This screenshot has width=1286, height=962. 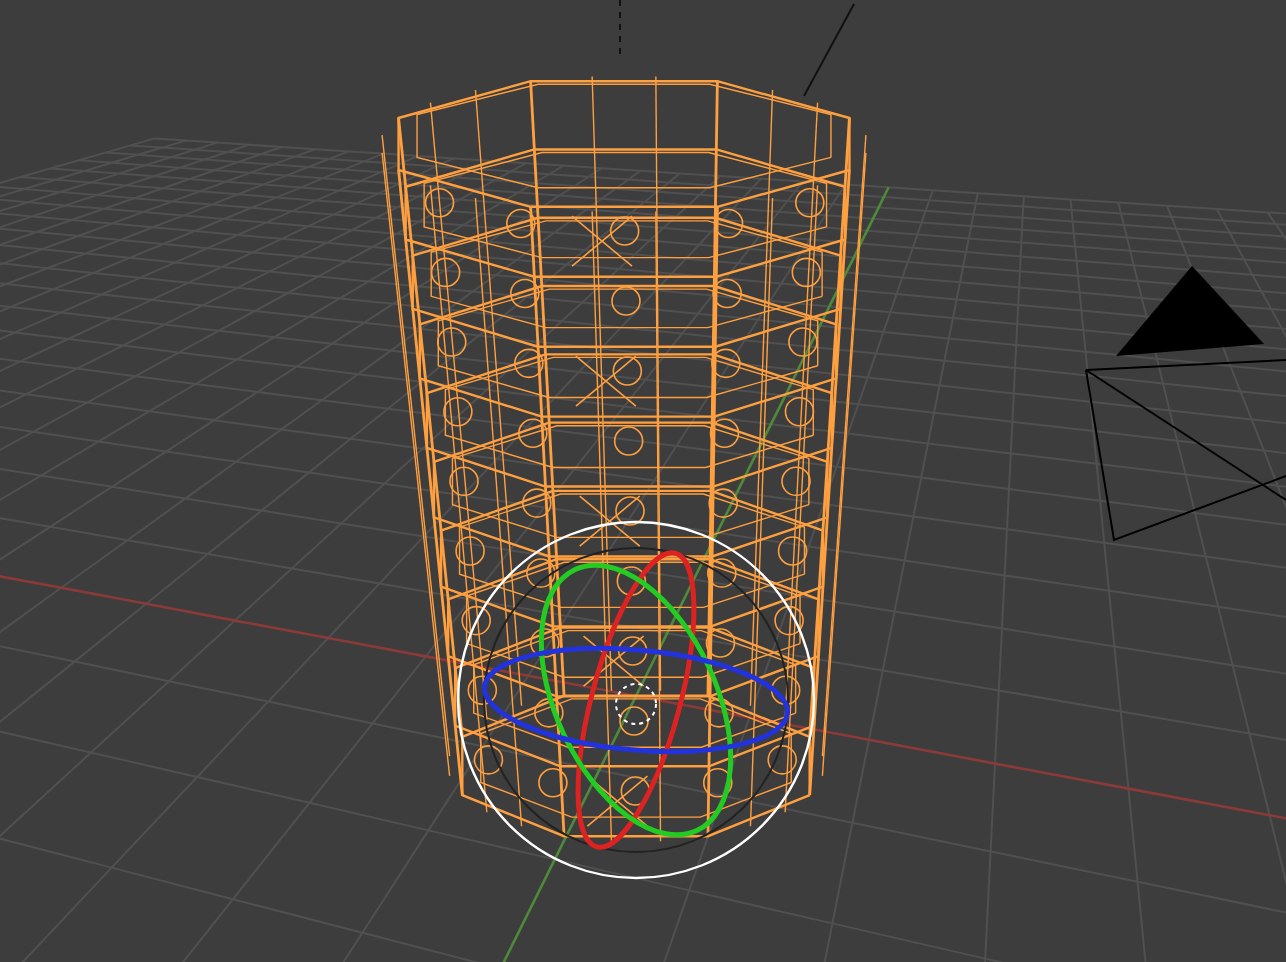 I want to click on rotate-gizmo-drawing, so click(x=636, y=700).